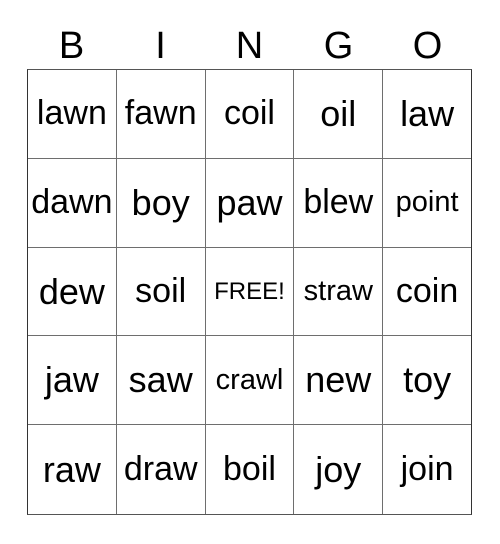 The height and width of the screenshot is (544, 500). I want to click on bingo-cell: oil, so click(339, 114).